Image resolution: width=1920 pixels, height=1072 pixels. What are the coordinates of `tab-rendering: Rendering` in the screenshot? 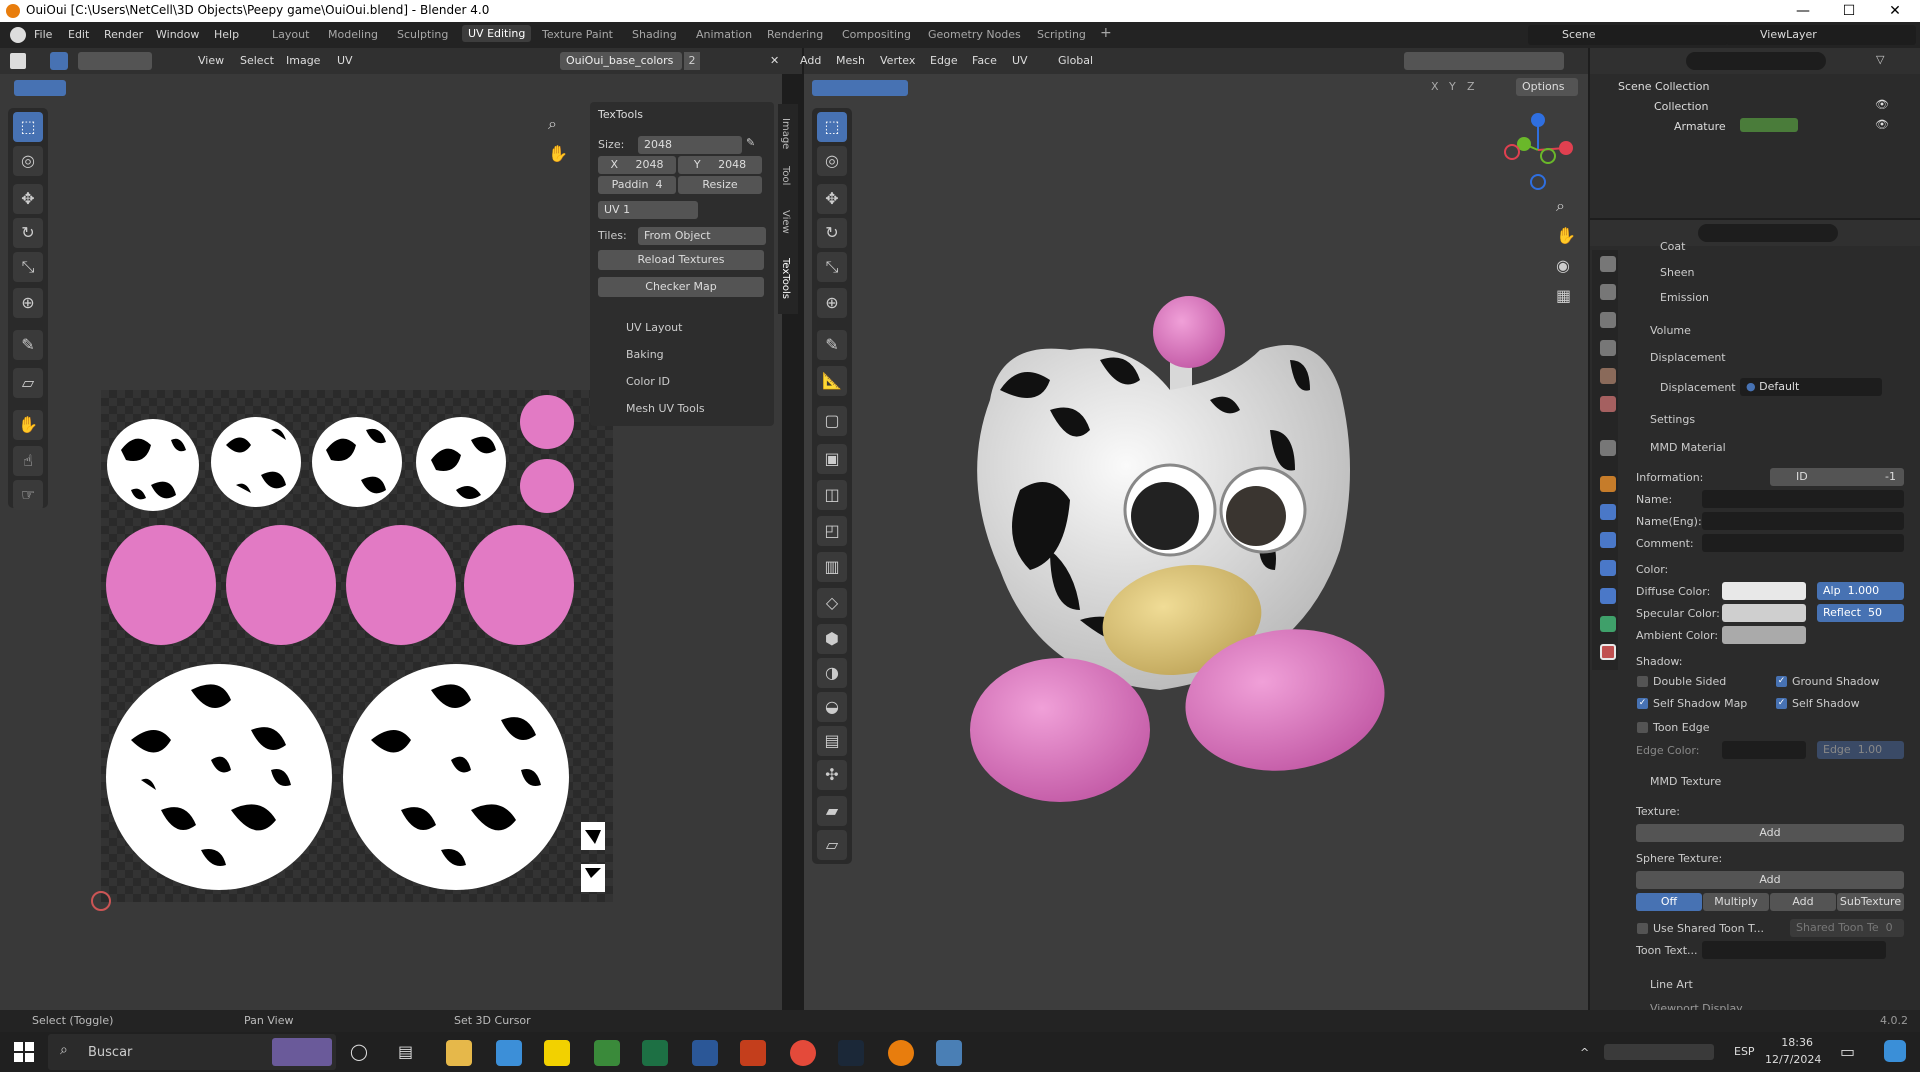 It's located at (795, 34).